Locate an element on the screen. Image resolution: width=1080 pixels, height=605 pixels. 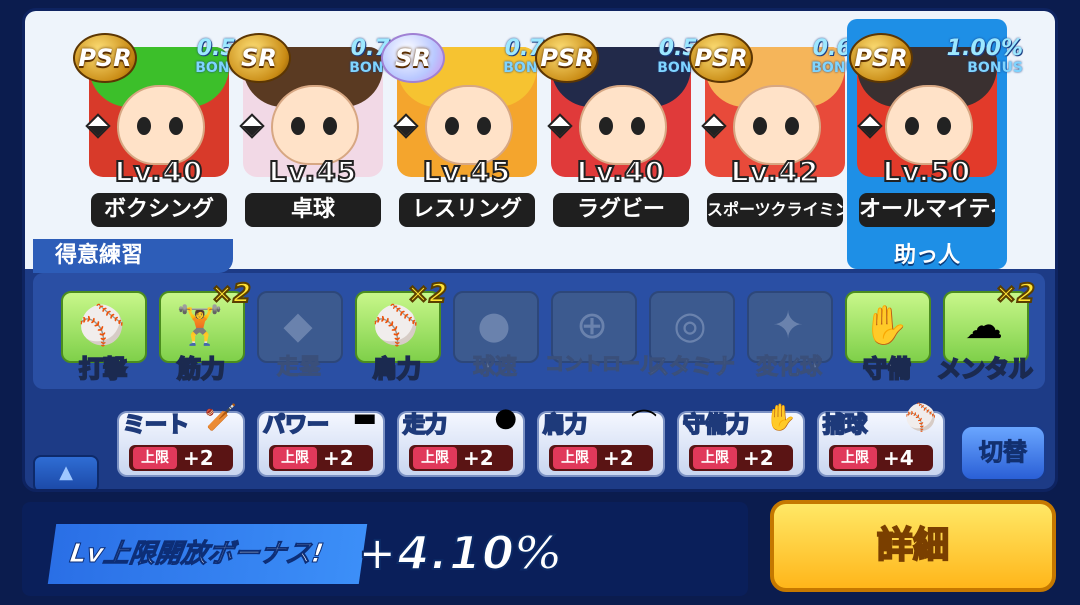
detail-button: 詳細 is located at coordinates (913, 546).